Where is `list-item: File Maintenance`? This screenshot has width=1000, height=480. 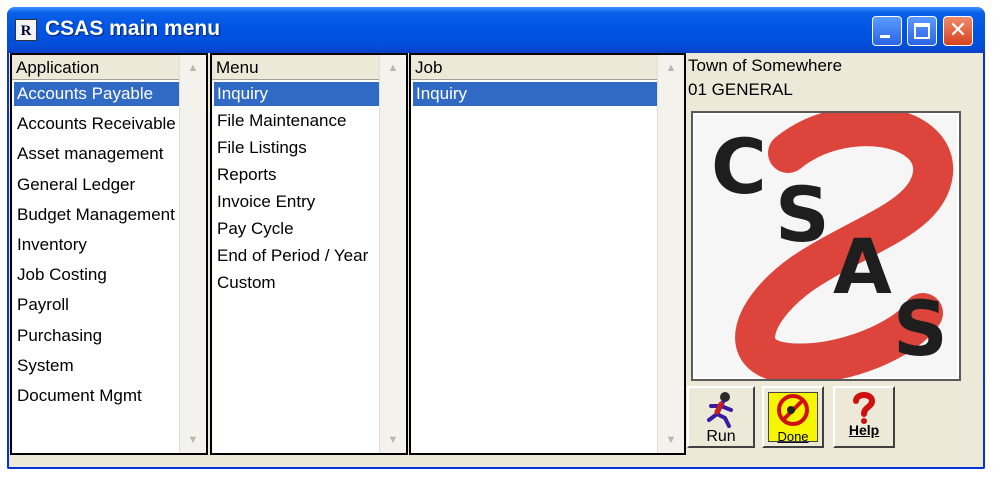
list-item: File Maintenance is located at coordinates (297, 121).